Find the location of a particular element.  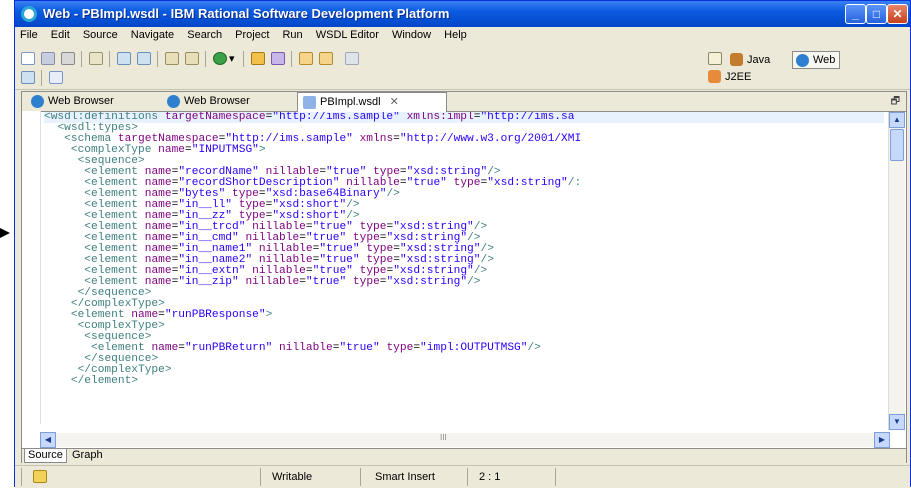

status-cursor-position: 2 : 1 is located at coordinates (490, 477).